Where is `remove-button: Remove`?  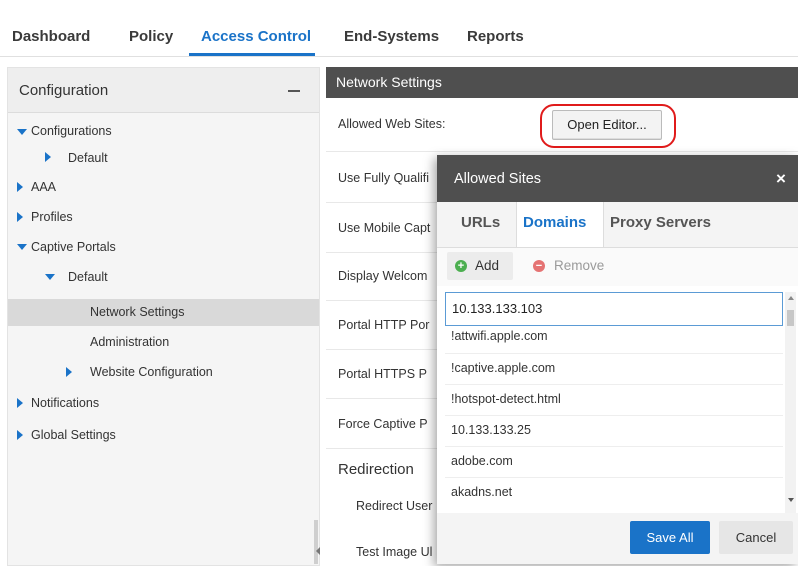
remove-button: Remove is located at coordinates (579, 265).